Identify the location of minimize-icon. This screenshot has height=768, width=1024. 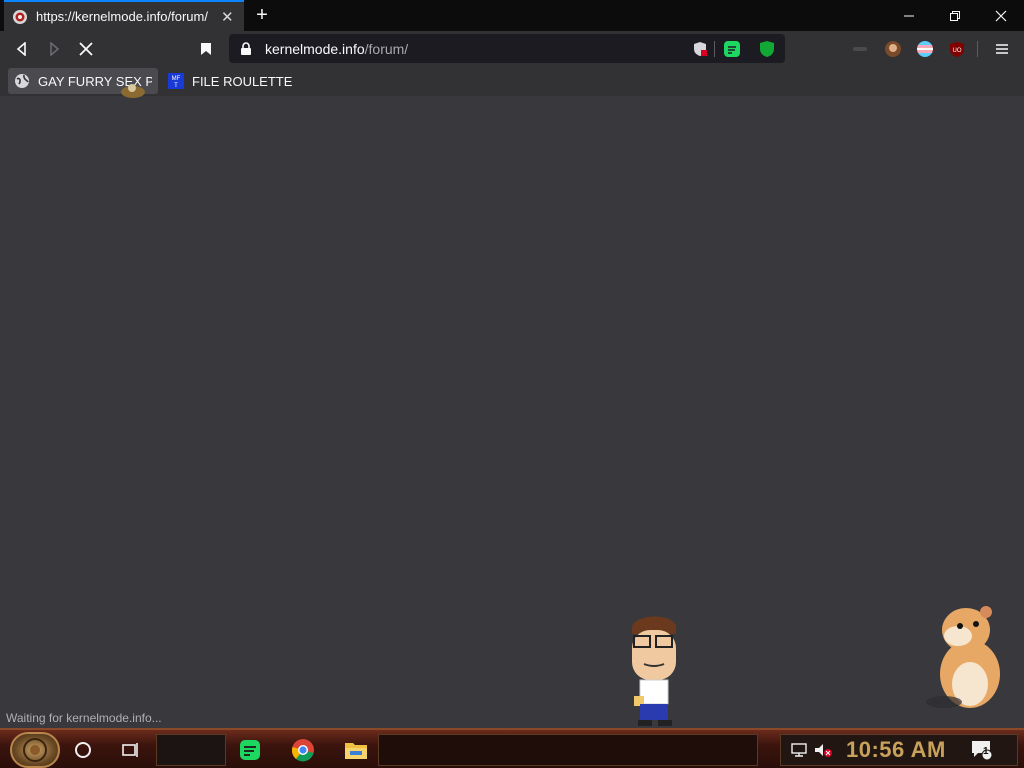
(909, 15).